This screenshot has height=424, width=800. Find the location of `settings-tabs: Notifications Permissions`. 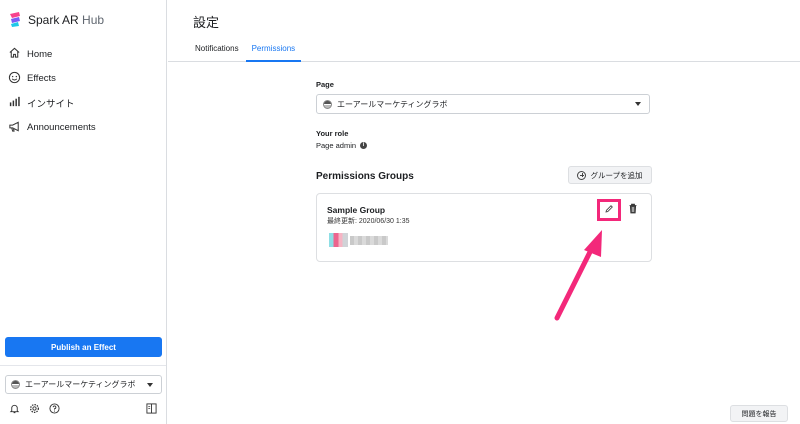

settings-tabs: Notifications Permissions is located at coordinates (254, 53).